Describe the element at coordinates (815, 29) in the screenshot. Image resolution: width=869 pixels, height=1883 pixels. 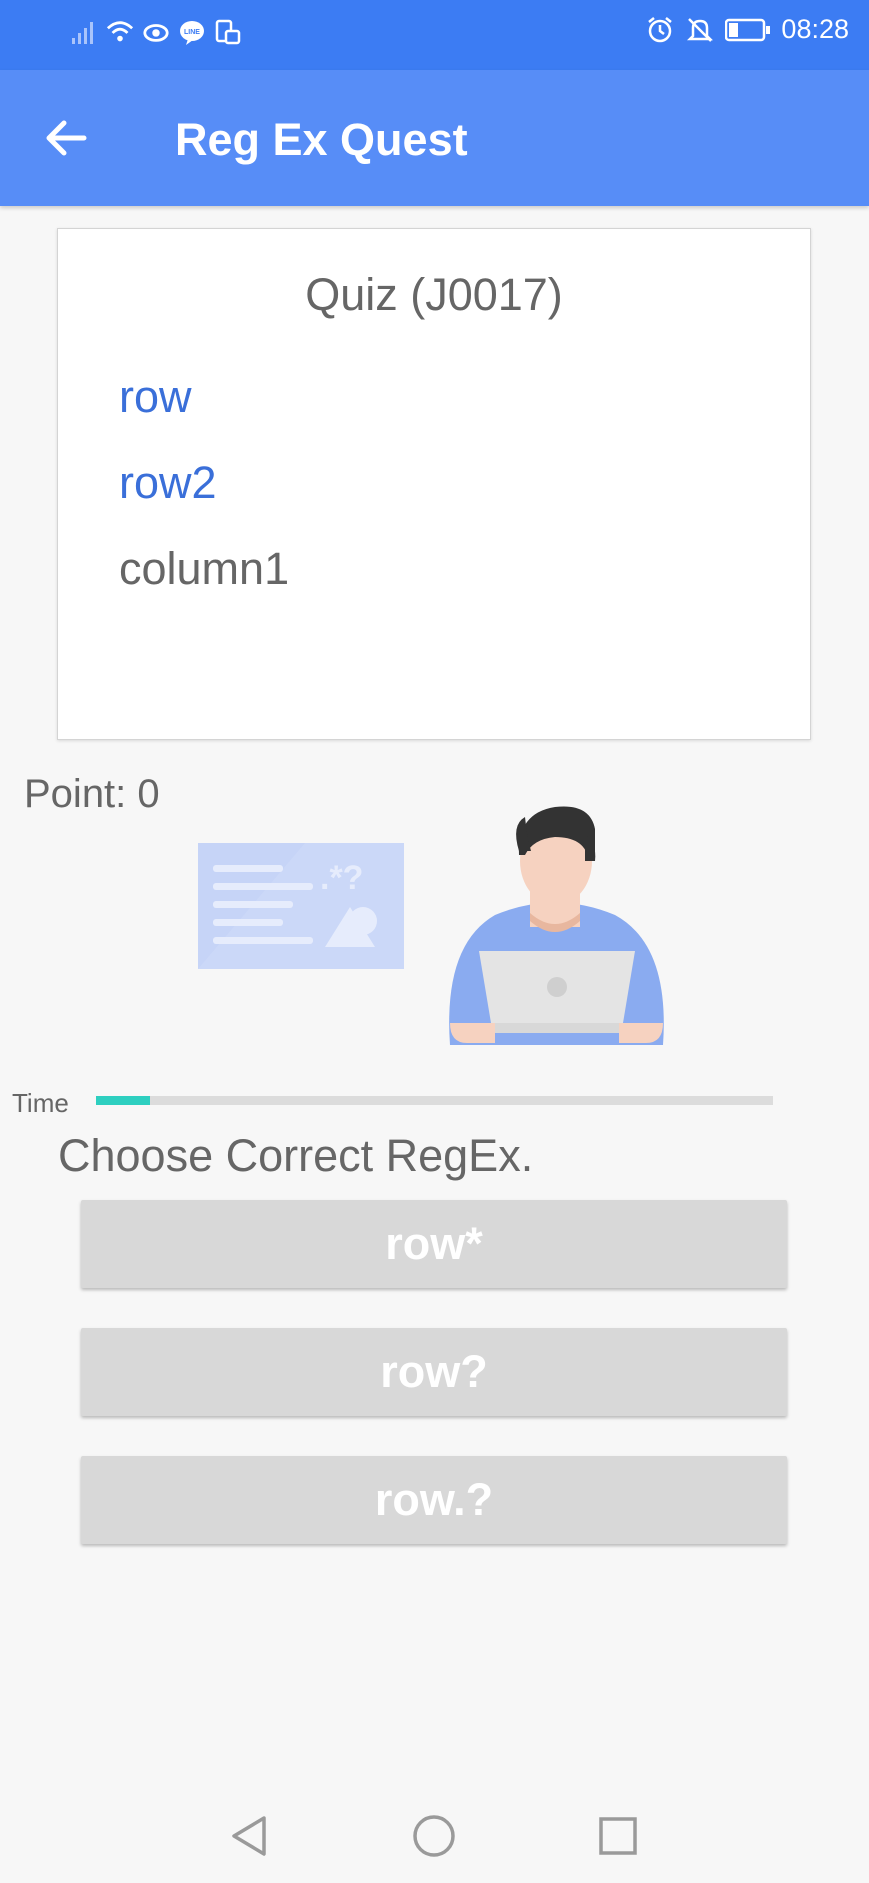
I see `status-time: 08:28` at that location.